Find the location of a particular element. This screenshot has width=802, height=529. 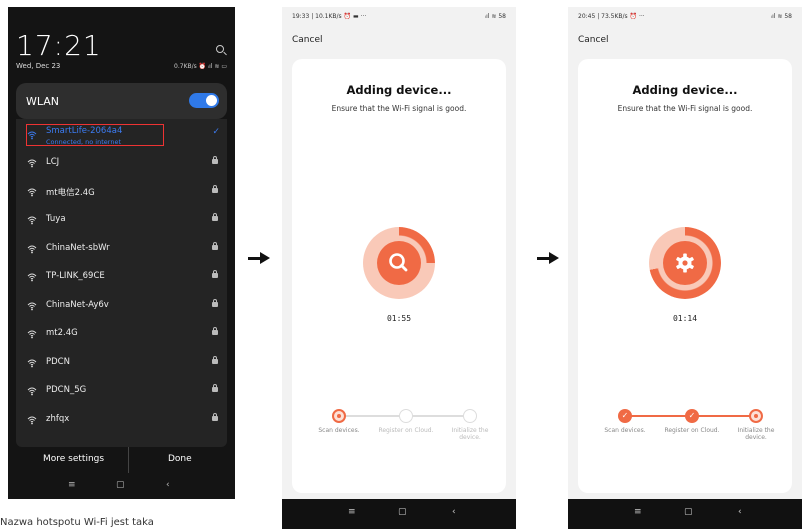

network-name: mt电信2.4G is located at coordinates (70, 192).